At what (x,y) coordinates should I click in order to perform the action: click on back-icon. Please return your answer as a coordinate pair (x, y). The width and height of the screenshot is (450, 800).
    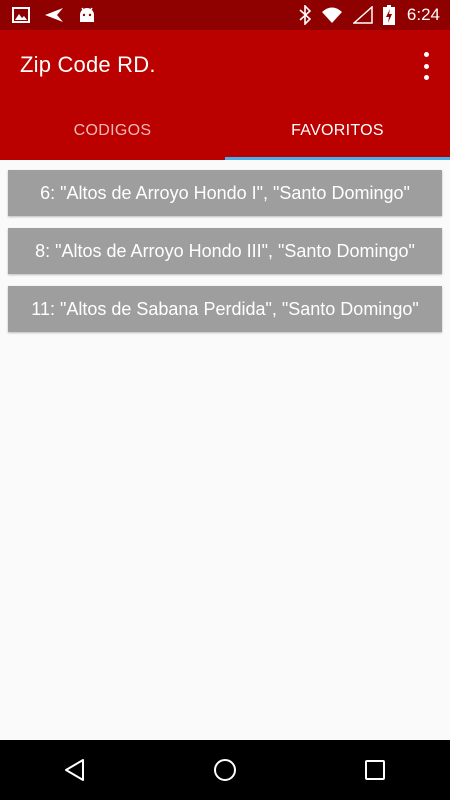
    Looking at the image, I should click on (74, 770).